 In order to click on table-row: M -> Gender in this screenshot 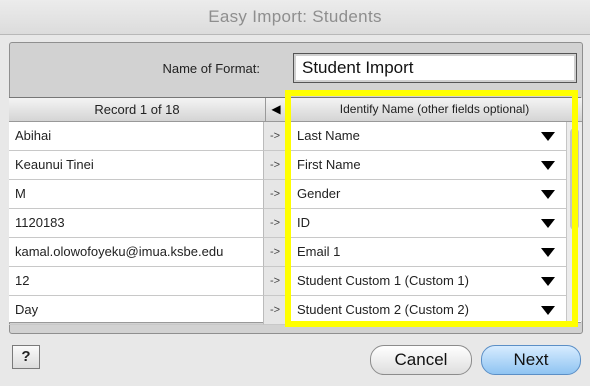, I will do `click(295, 194)`.